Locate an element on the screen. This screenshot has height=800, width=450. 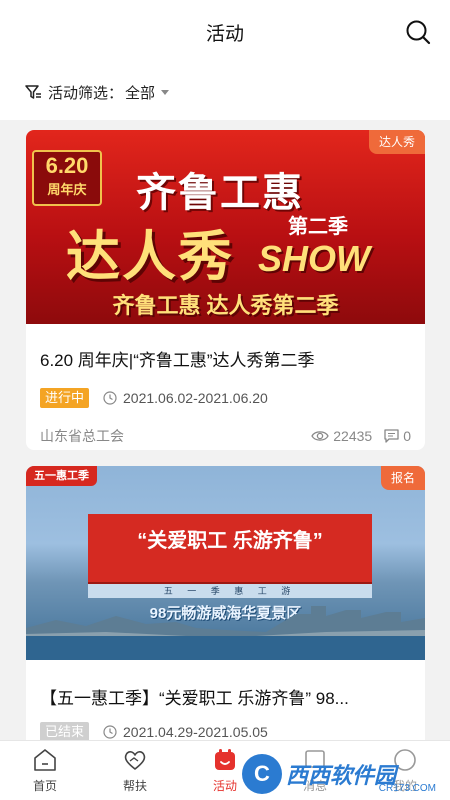
filter-selected-value: 全部 is located at coordinates (140, 92).